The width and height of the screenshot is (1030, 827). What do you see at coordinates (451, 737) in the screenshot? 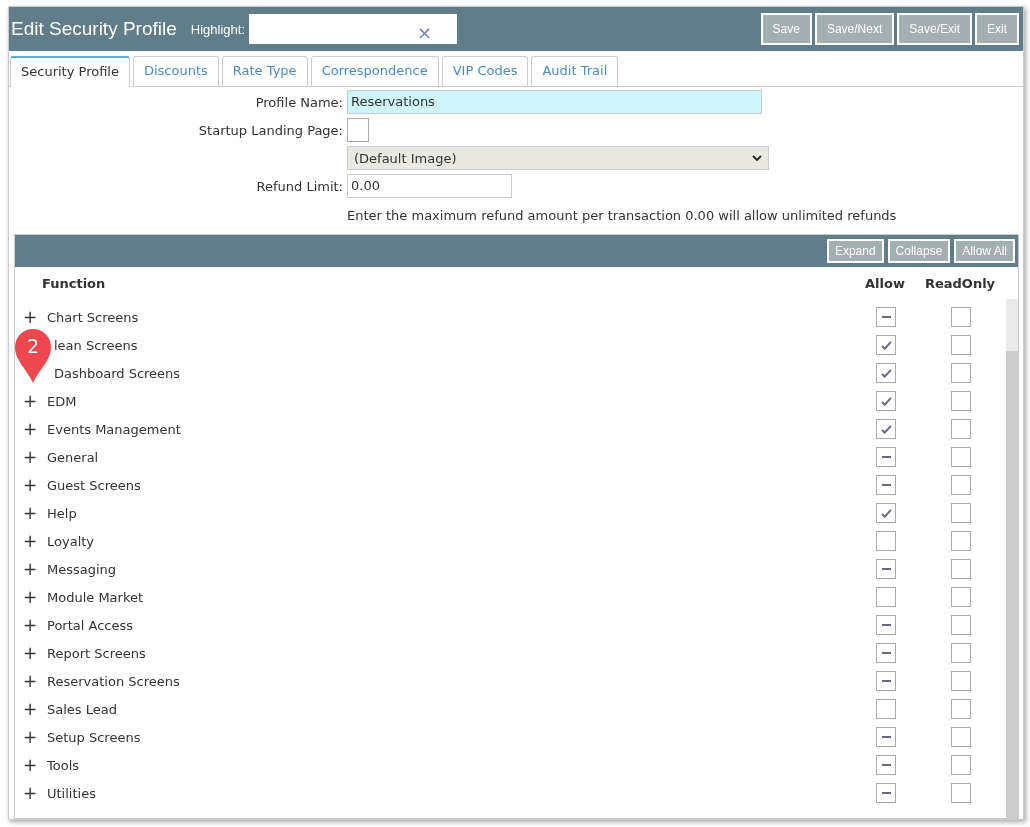
I see `function-name: Setup Screens` at bounding box center [451, 737].